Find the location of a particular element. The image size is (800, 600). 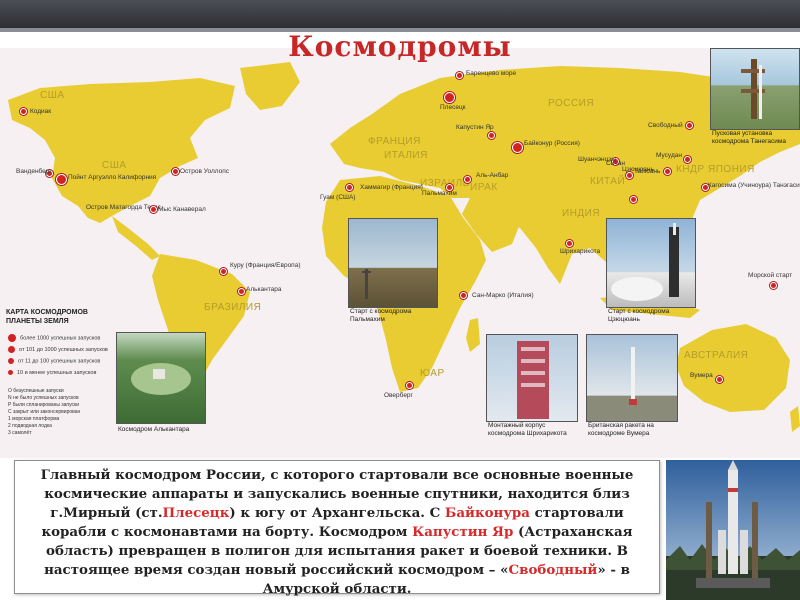

site-label-barents: Баренцево море is located at coordinates (491, 73).